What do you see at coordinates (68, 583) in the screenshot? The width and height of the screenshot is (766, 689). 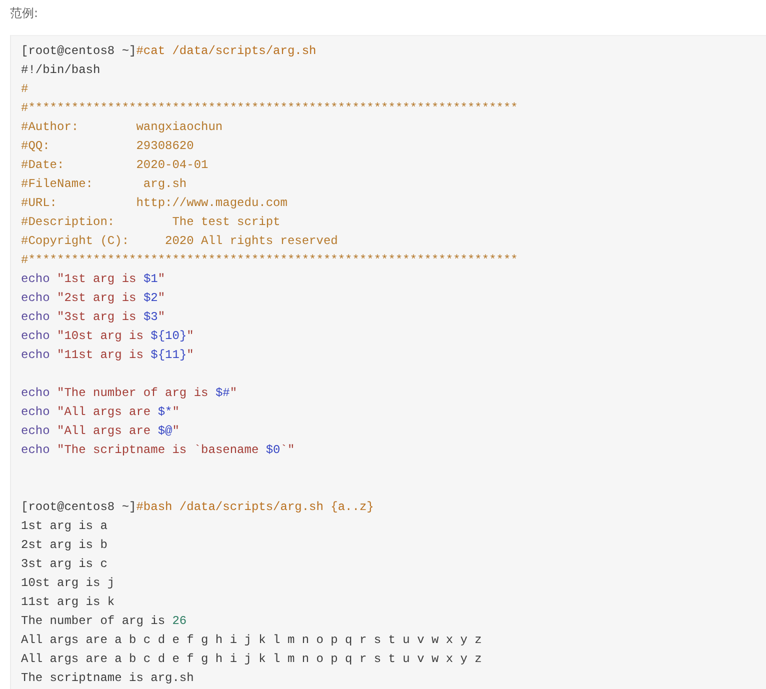 I see `code-line: 10st arg is j` at bounding box center [68, 583].